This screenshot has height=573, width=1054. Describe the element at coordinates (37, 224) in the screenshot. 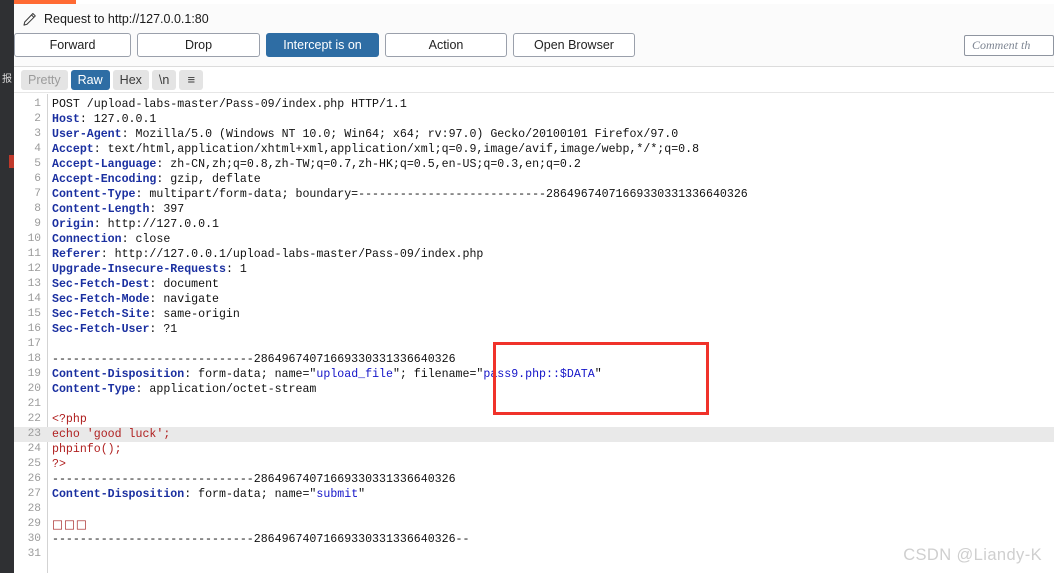

I see `line-number: 9` at that location.